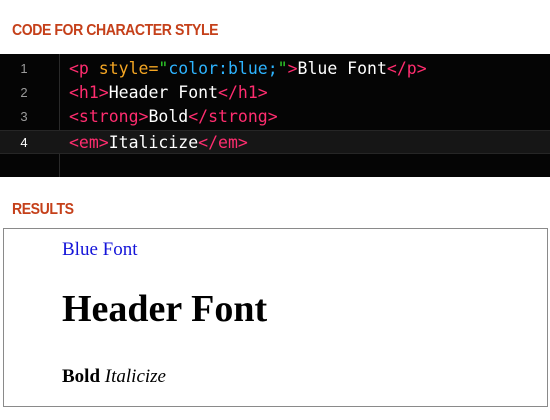 The height and width of the screenshot is (420, 550). I want to click on line-number: 3, so click(24, 116).